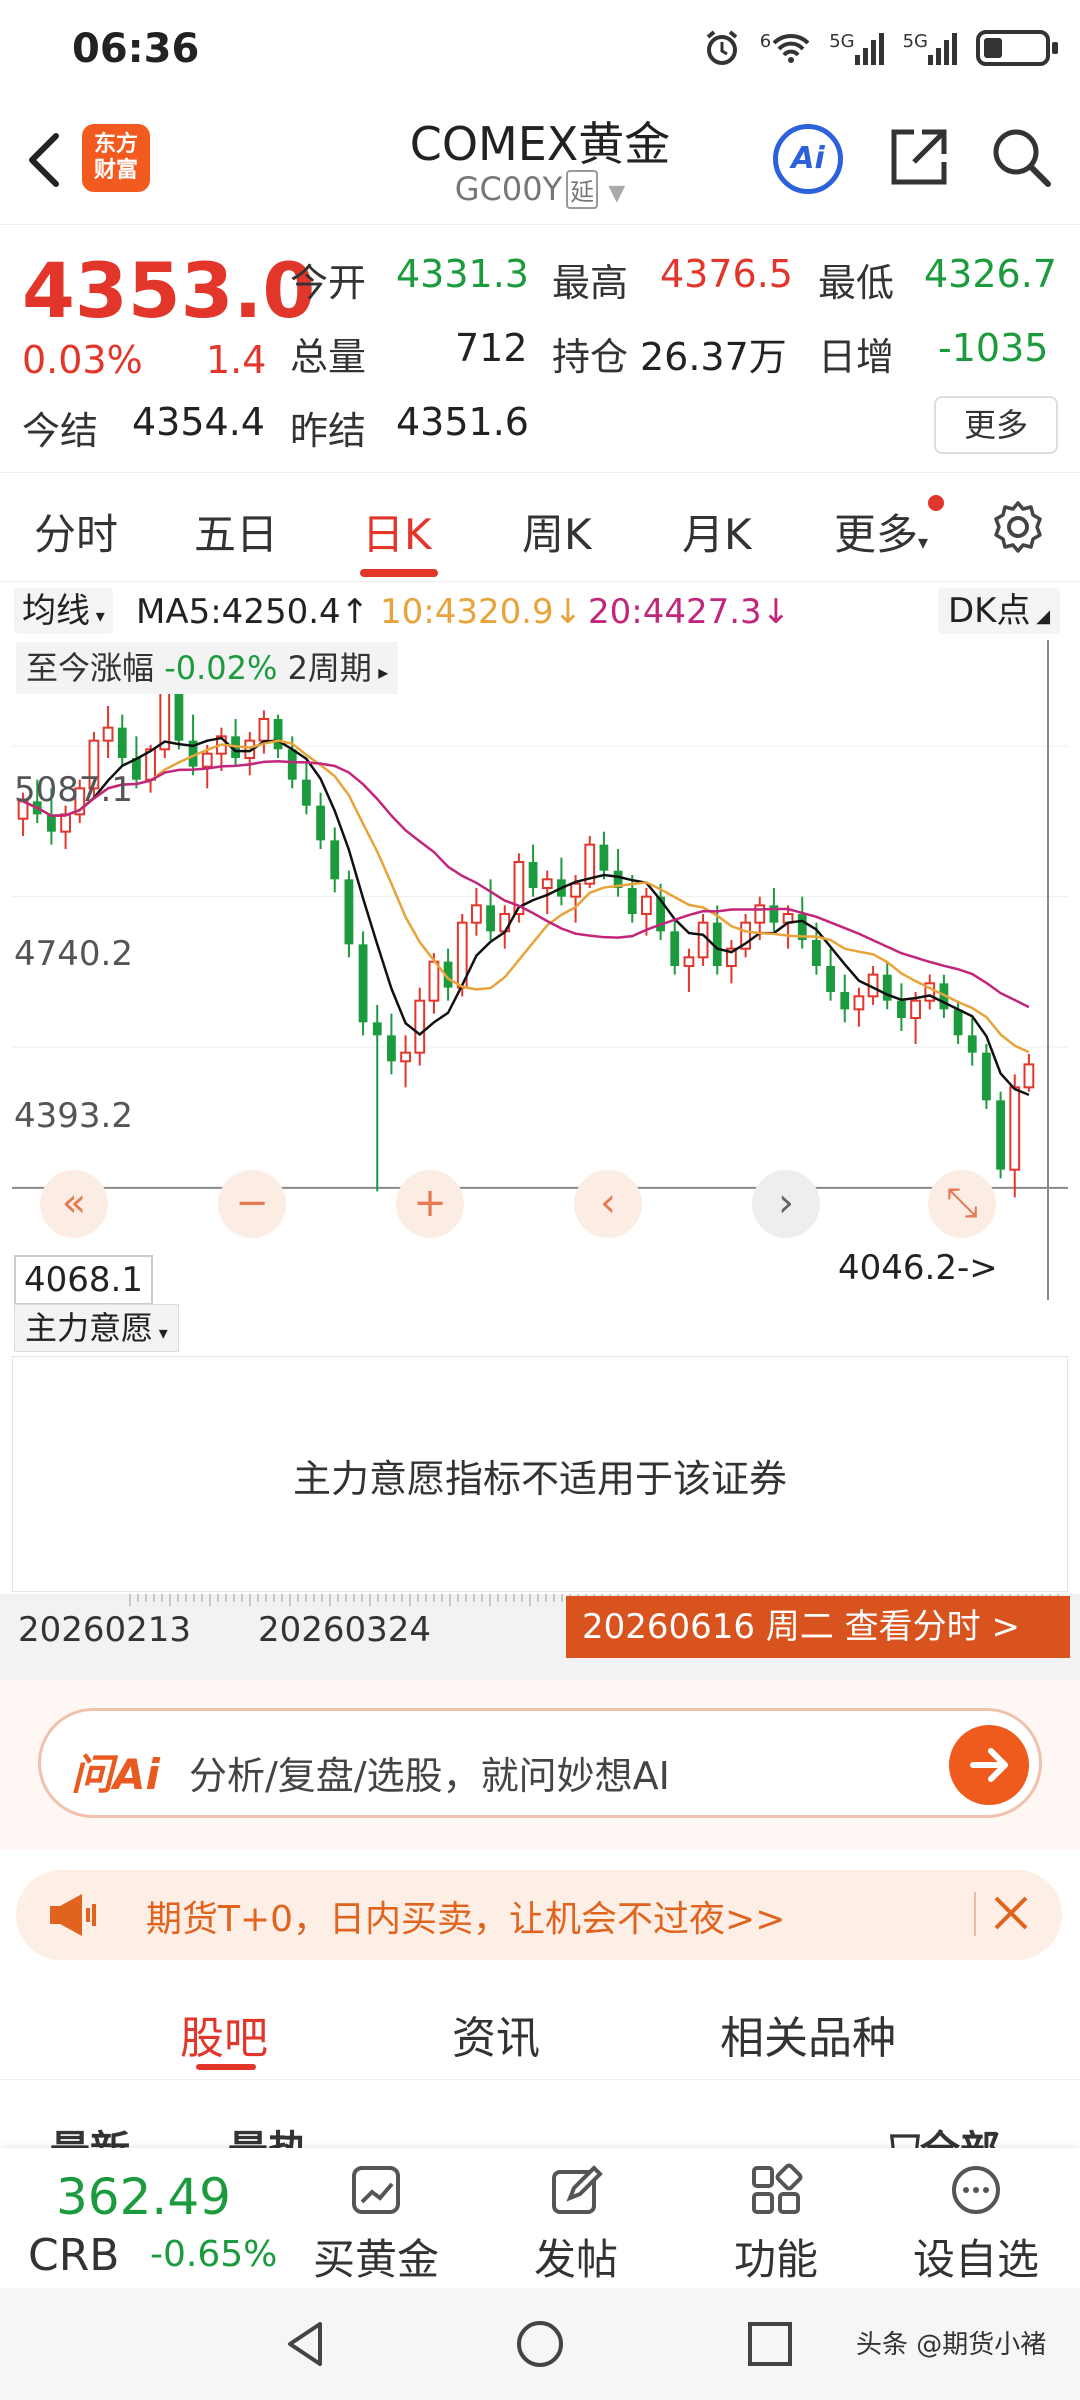 This screenshot has width=1080, height=2400. I want to click on tab-forum: 股吧, so click(224, 2034).